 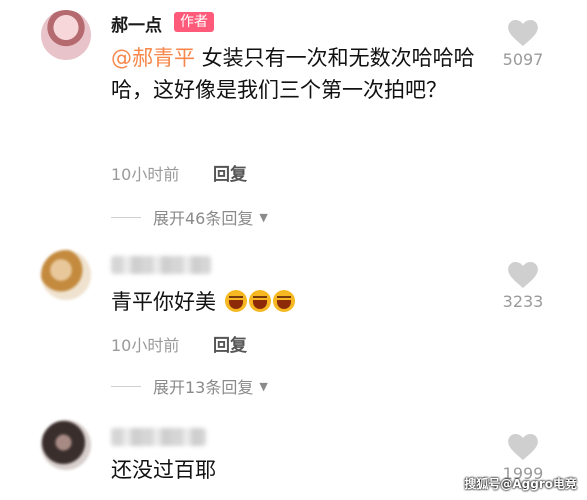 What do you see at coordinates (296, 470) in the screenshot?
I see `comment-text: 还没过百耶` at bounding box center [296, 470].